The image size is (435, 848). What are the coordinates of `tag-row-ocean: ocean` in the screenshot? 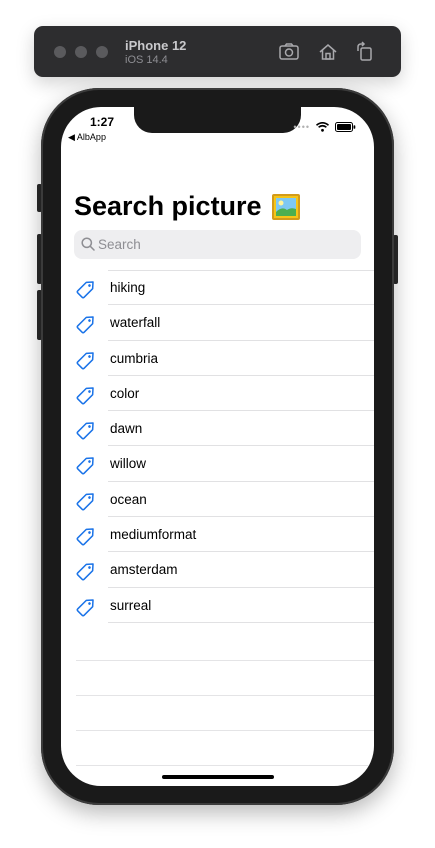 It's located at (217, 500).